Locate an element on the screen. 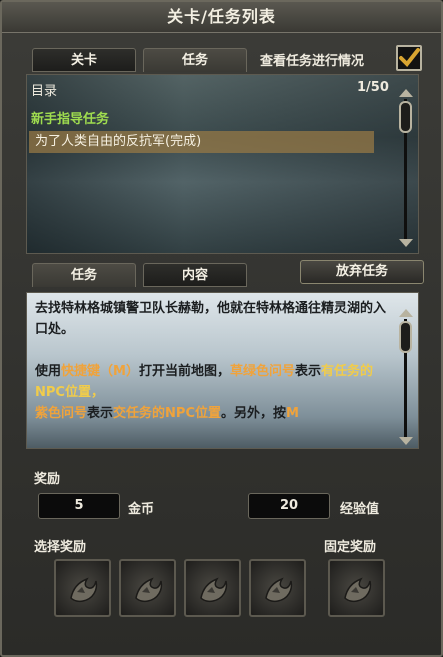 The width and height of the screenshot is (443, 657). description-scrollbar is located at coordinates (406, 378).